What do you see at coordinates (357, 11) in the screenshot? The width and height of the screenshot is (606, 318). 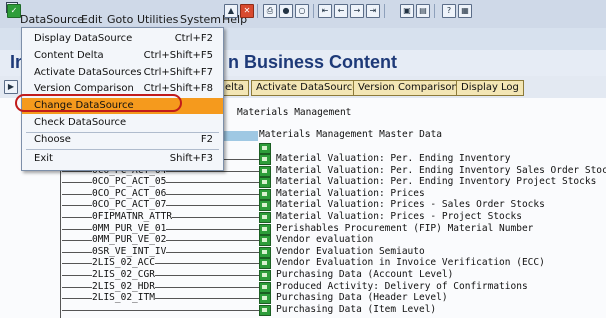 I see `next-page-icon: →` at bounding box center [357, 11].